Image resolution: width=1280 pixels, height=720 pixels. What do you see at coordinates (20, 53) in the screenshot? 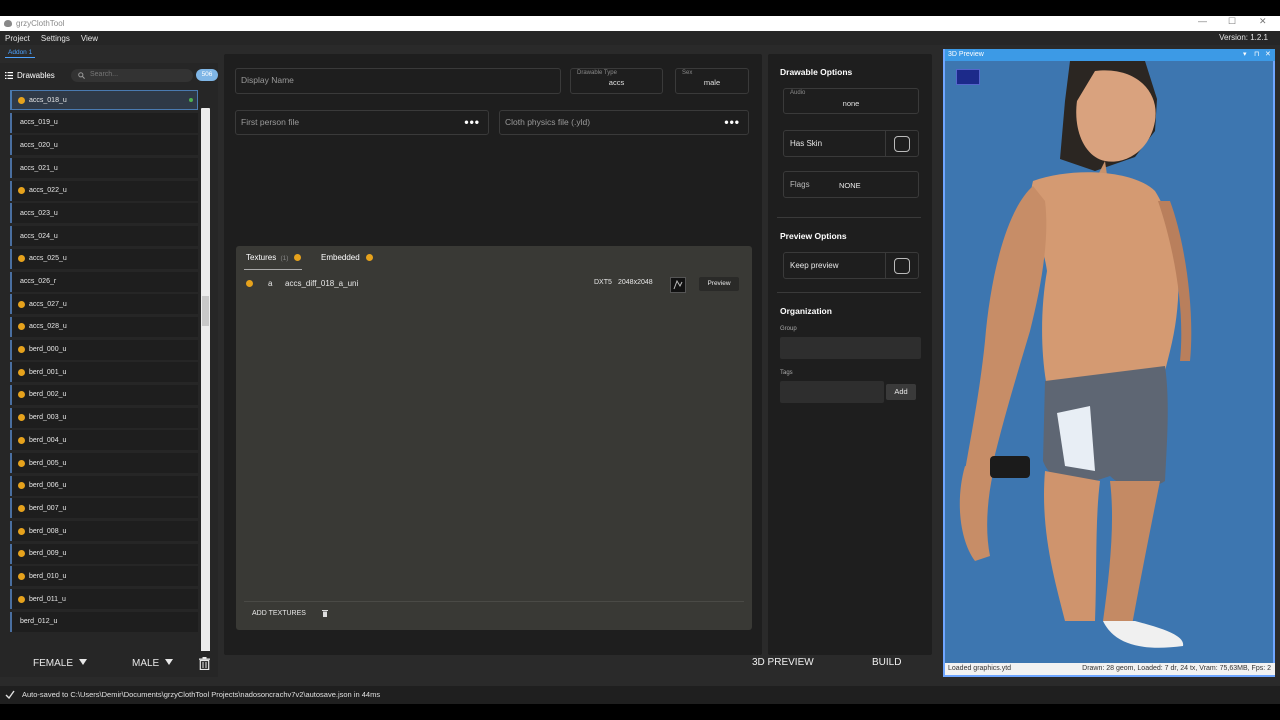
I see `tab-addon-1: Addon 1` at bounding box center [20, 53].